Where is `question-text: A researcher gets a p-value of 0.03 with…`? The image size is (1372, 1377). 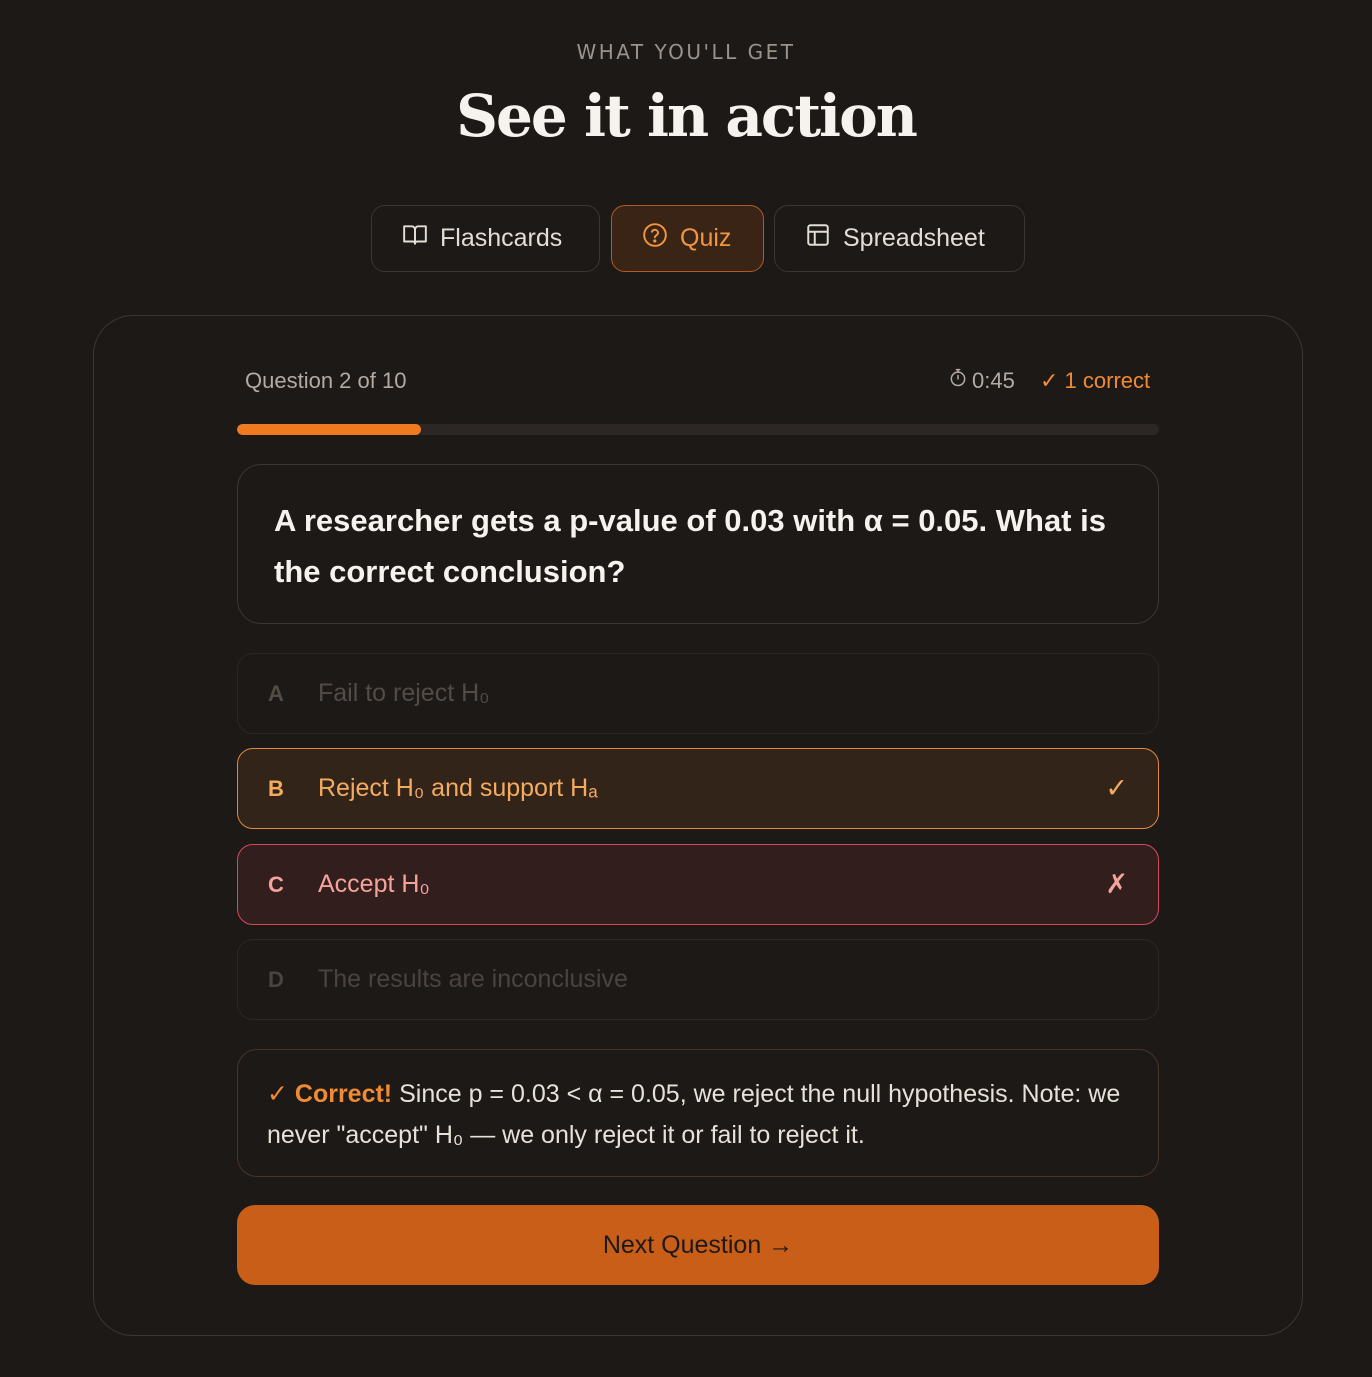 question-text: A researcher gets a p-value of 0.03 with… is located at coordinates (698, 544).